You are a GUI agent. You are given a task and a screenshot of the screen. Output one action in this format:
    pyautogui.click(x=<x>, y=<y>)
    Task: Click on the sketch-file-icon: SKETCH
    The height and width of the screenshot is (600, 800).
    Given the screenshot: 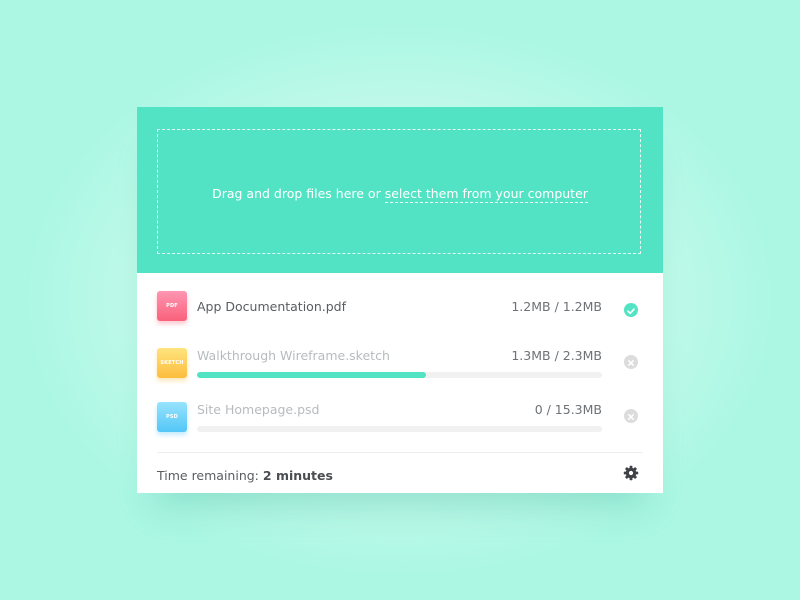 What is the action you would take?
    pyautogui.click(x=172, y=363)
    